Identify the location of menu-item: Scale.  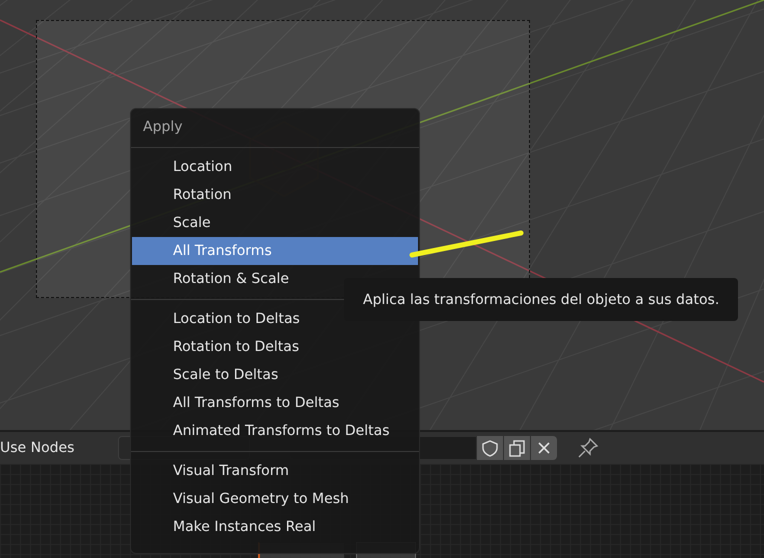
(275, 223).